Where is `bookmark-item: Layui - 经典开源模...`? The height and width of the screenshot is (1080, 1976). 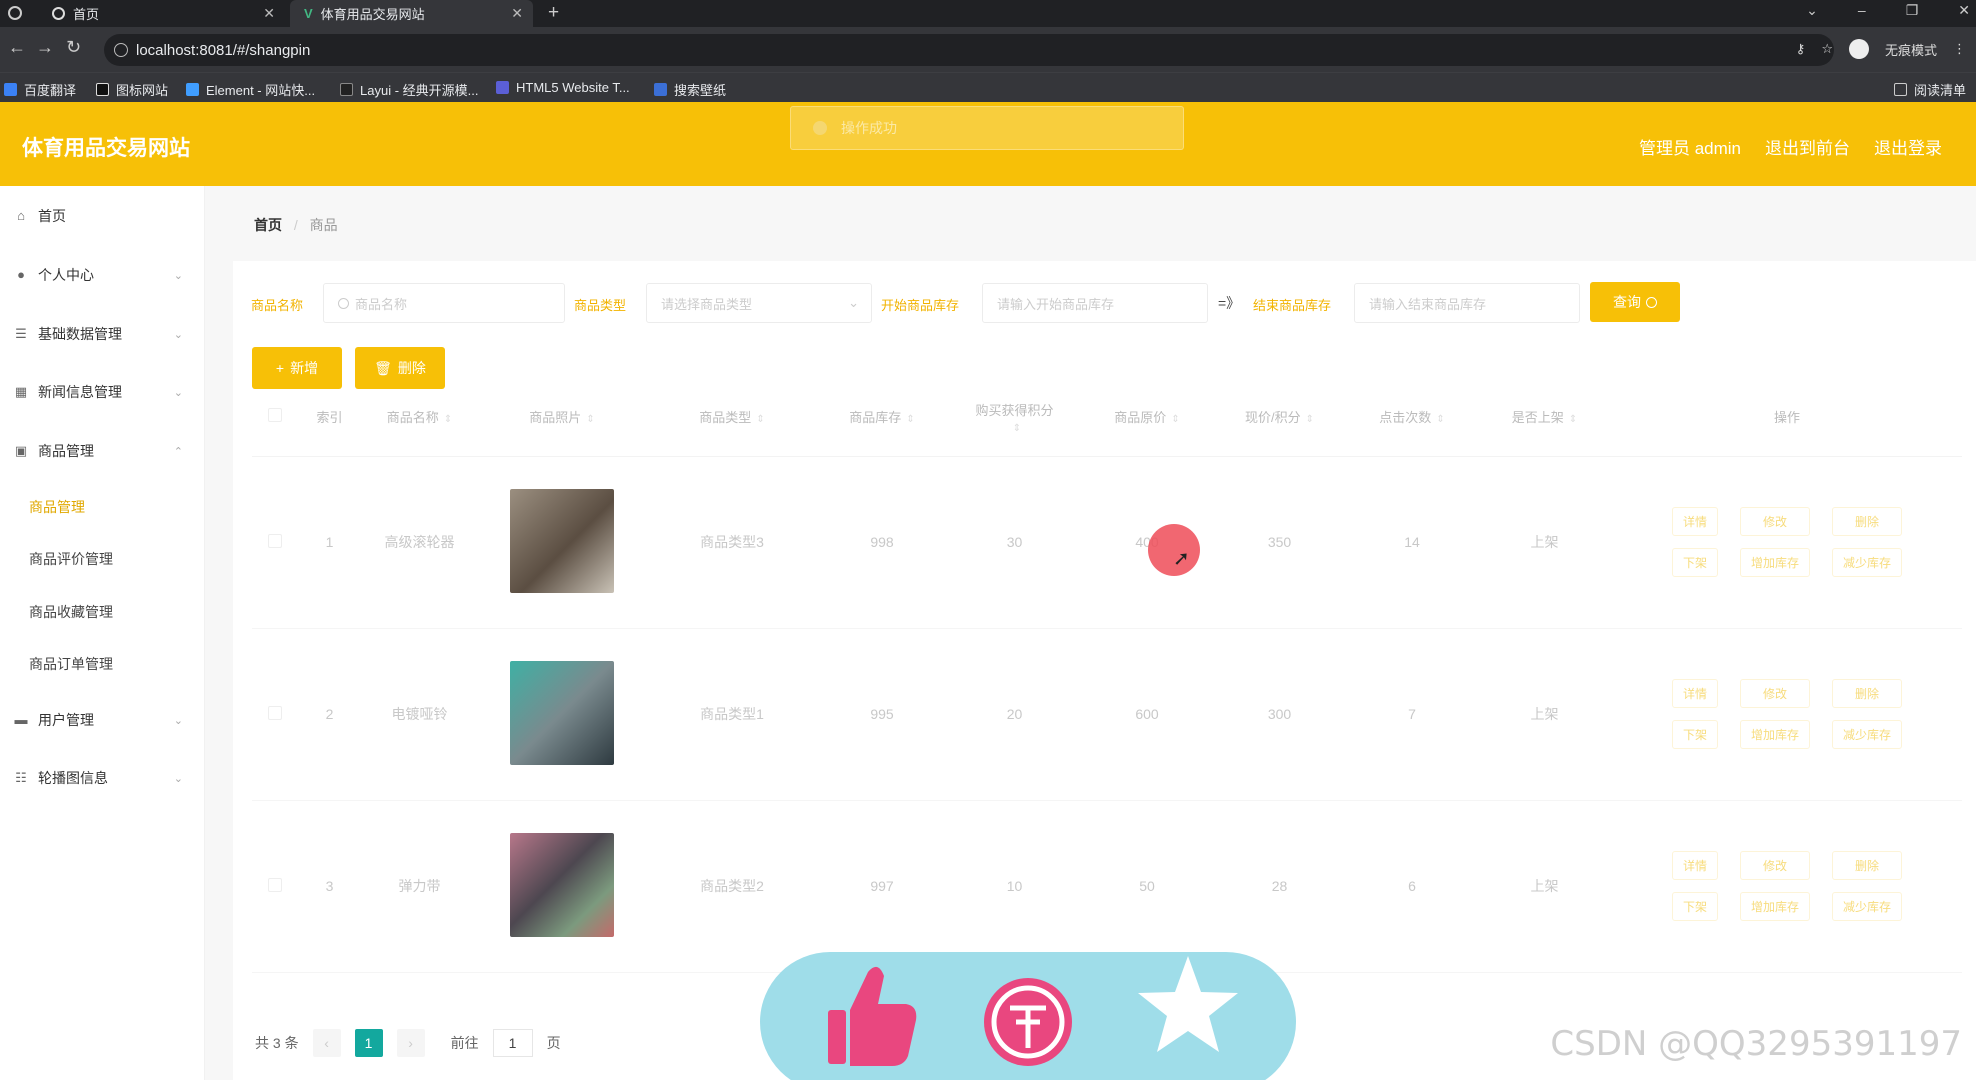 bookmark-item: Layui - 经典开源模... is located at coordinates (409, 89).